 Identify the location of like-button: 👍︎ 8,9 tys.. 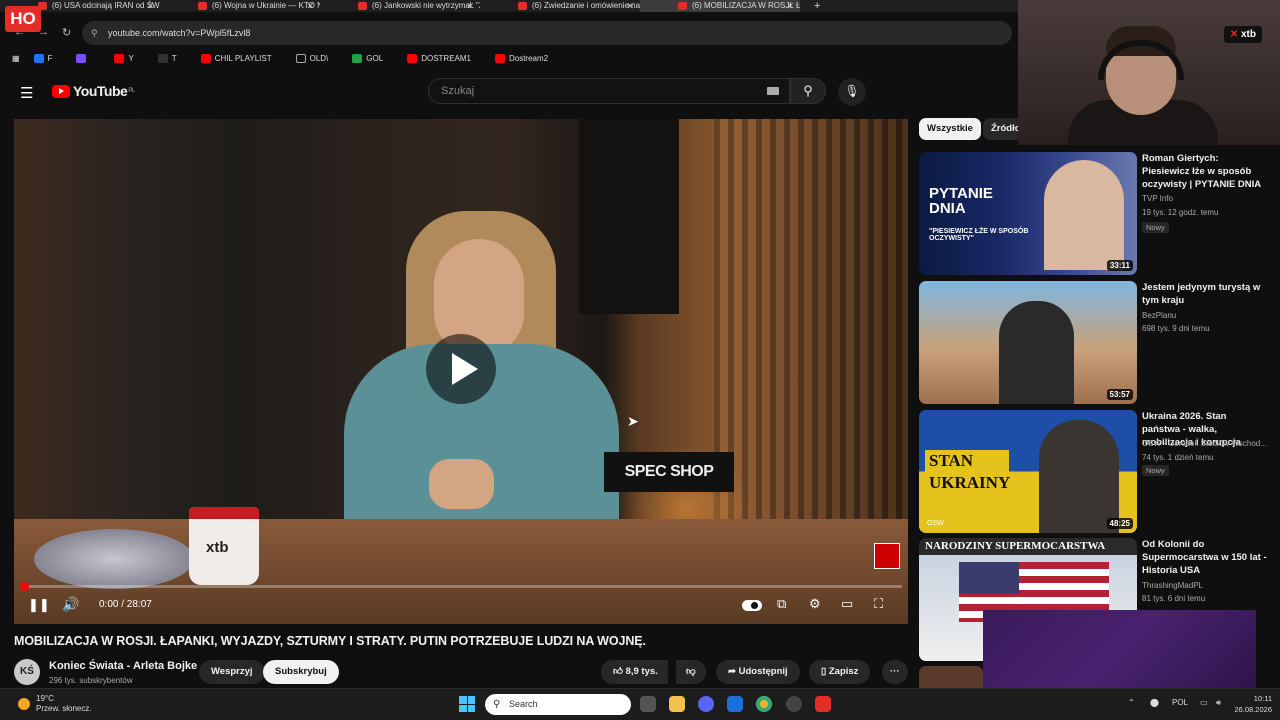
(634, 672).